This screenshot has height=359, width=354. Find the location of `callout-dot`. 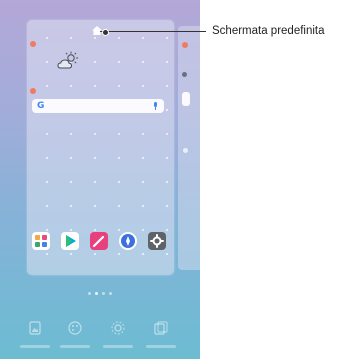

callout-dot is located at coordinates (105, 32).